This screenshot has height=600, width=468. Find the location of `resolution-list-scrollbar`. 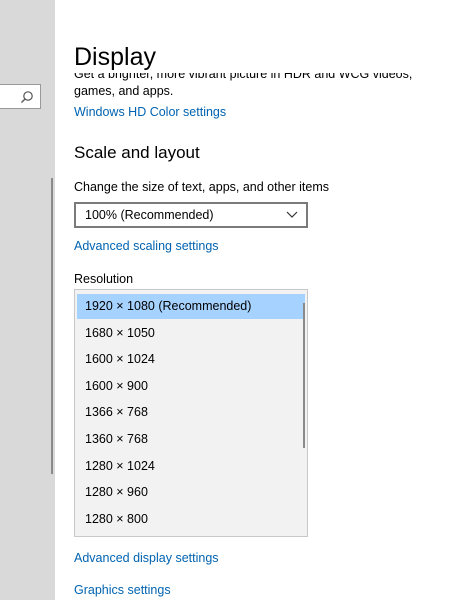

resolution-list-scrollbar is located at coordinates (304, 375).